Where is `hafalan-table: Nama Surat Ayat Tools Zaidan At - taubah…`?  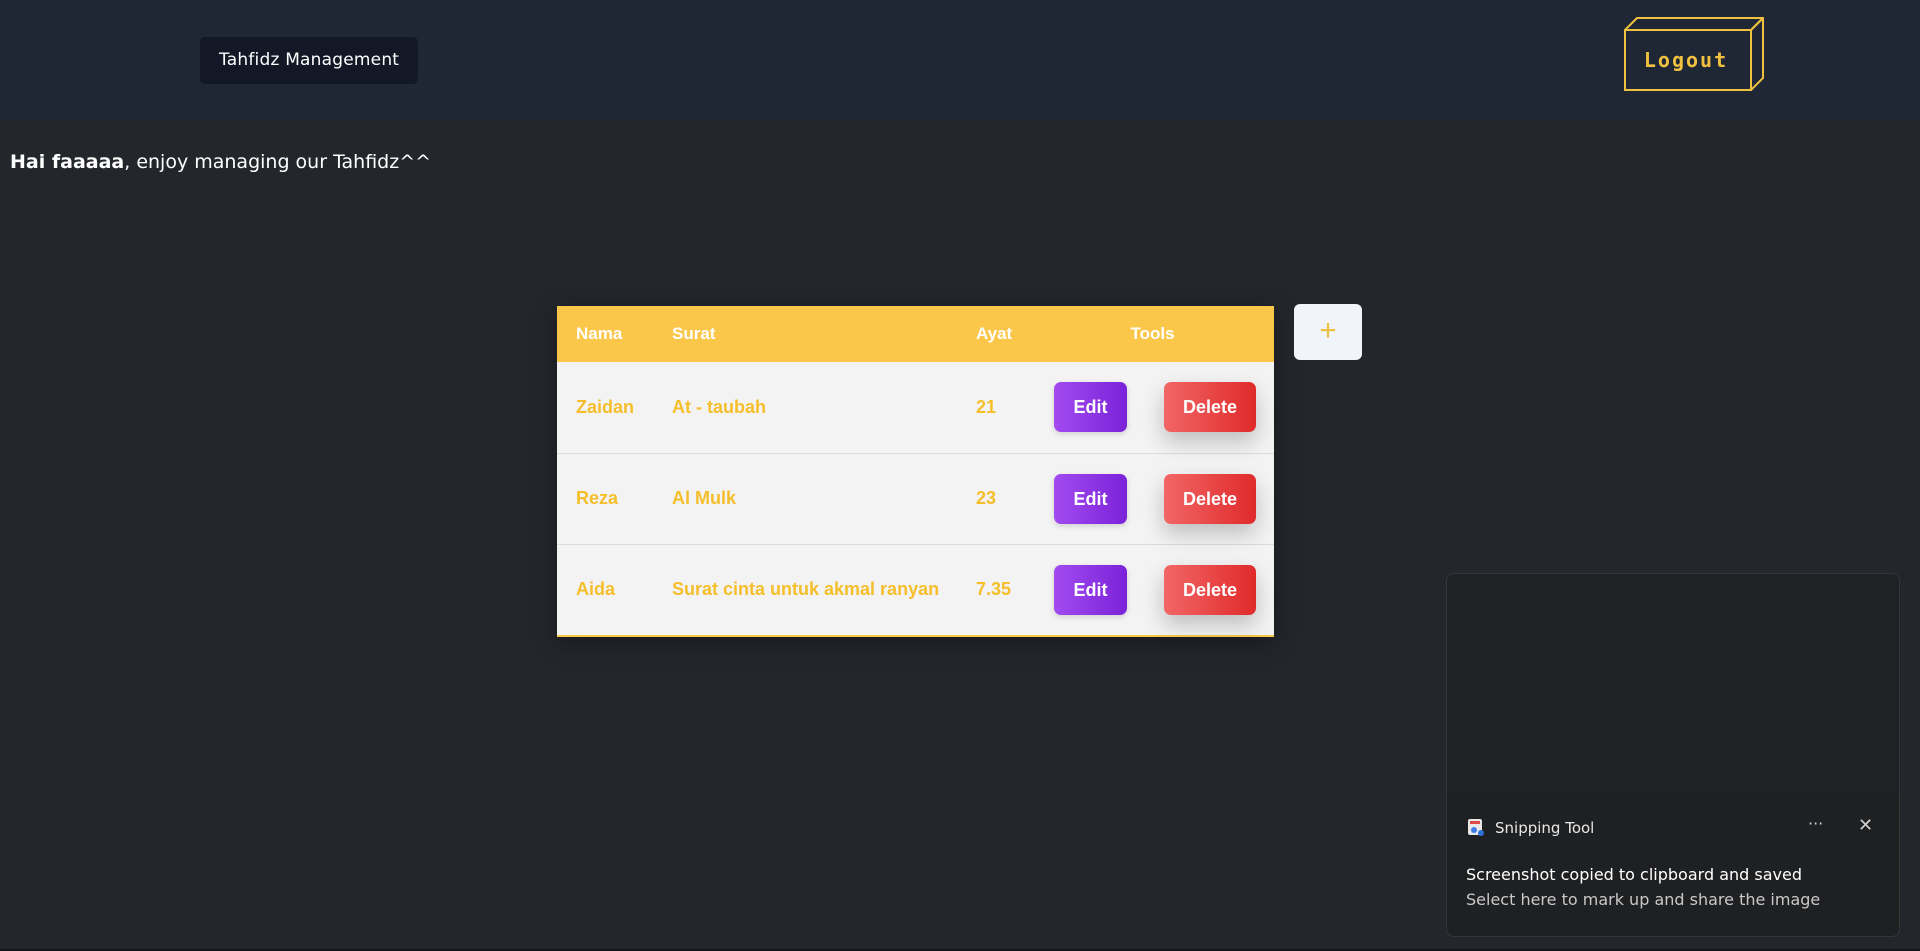
hafalan-table: Nama Surat Ayat Tools Zaidan At - taubah… is located at coordinates (915, 470).